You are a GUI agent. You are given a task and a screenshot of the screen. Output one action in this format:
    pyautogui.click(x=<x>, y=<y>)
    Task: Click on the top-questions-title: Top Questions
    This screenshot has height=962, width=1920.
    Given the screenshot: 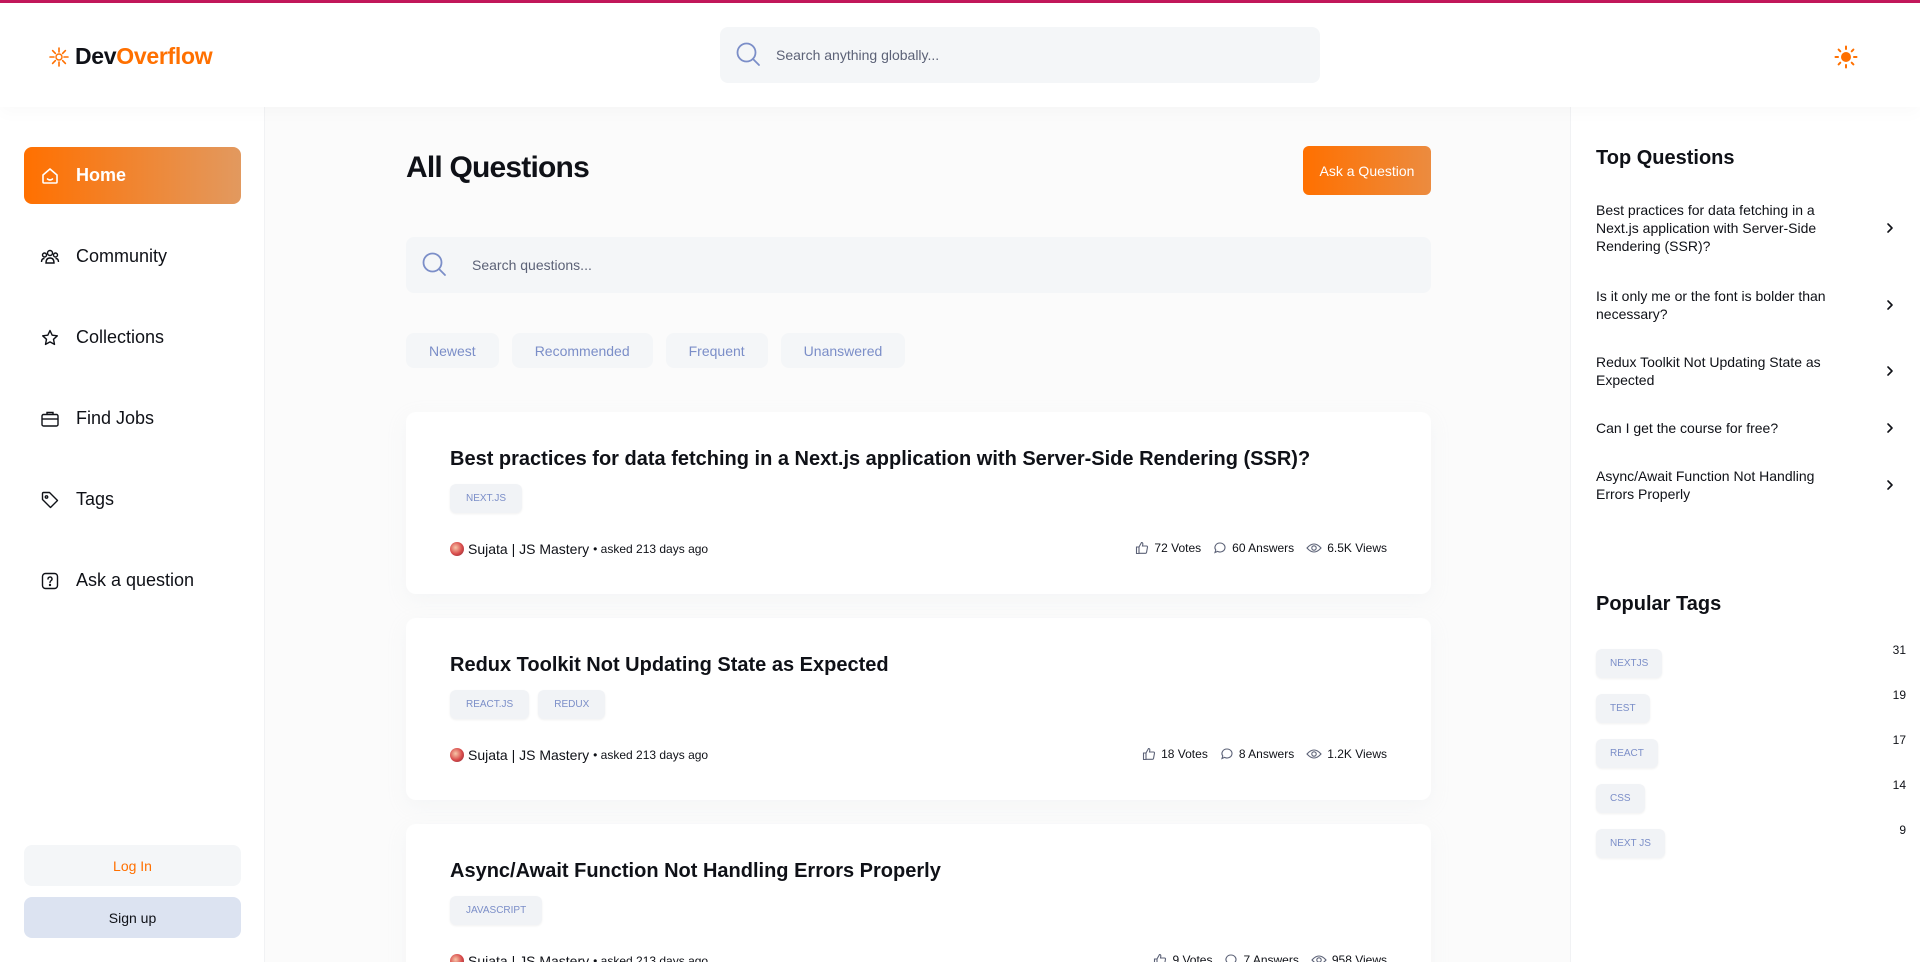 What is the action you would take?
    pyautogui.click(x=1665, y=158)
    